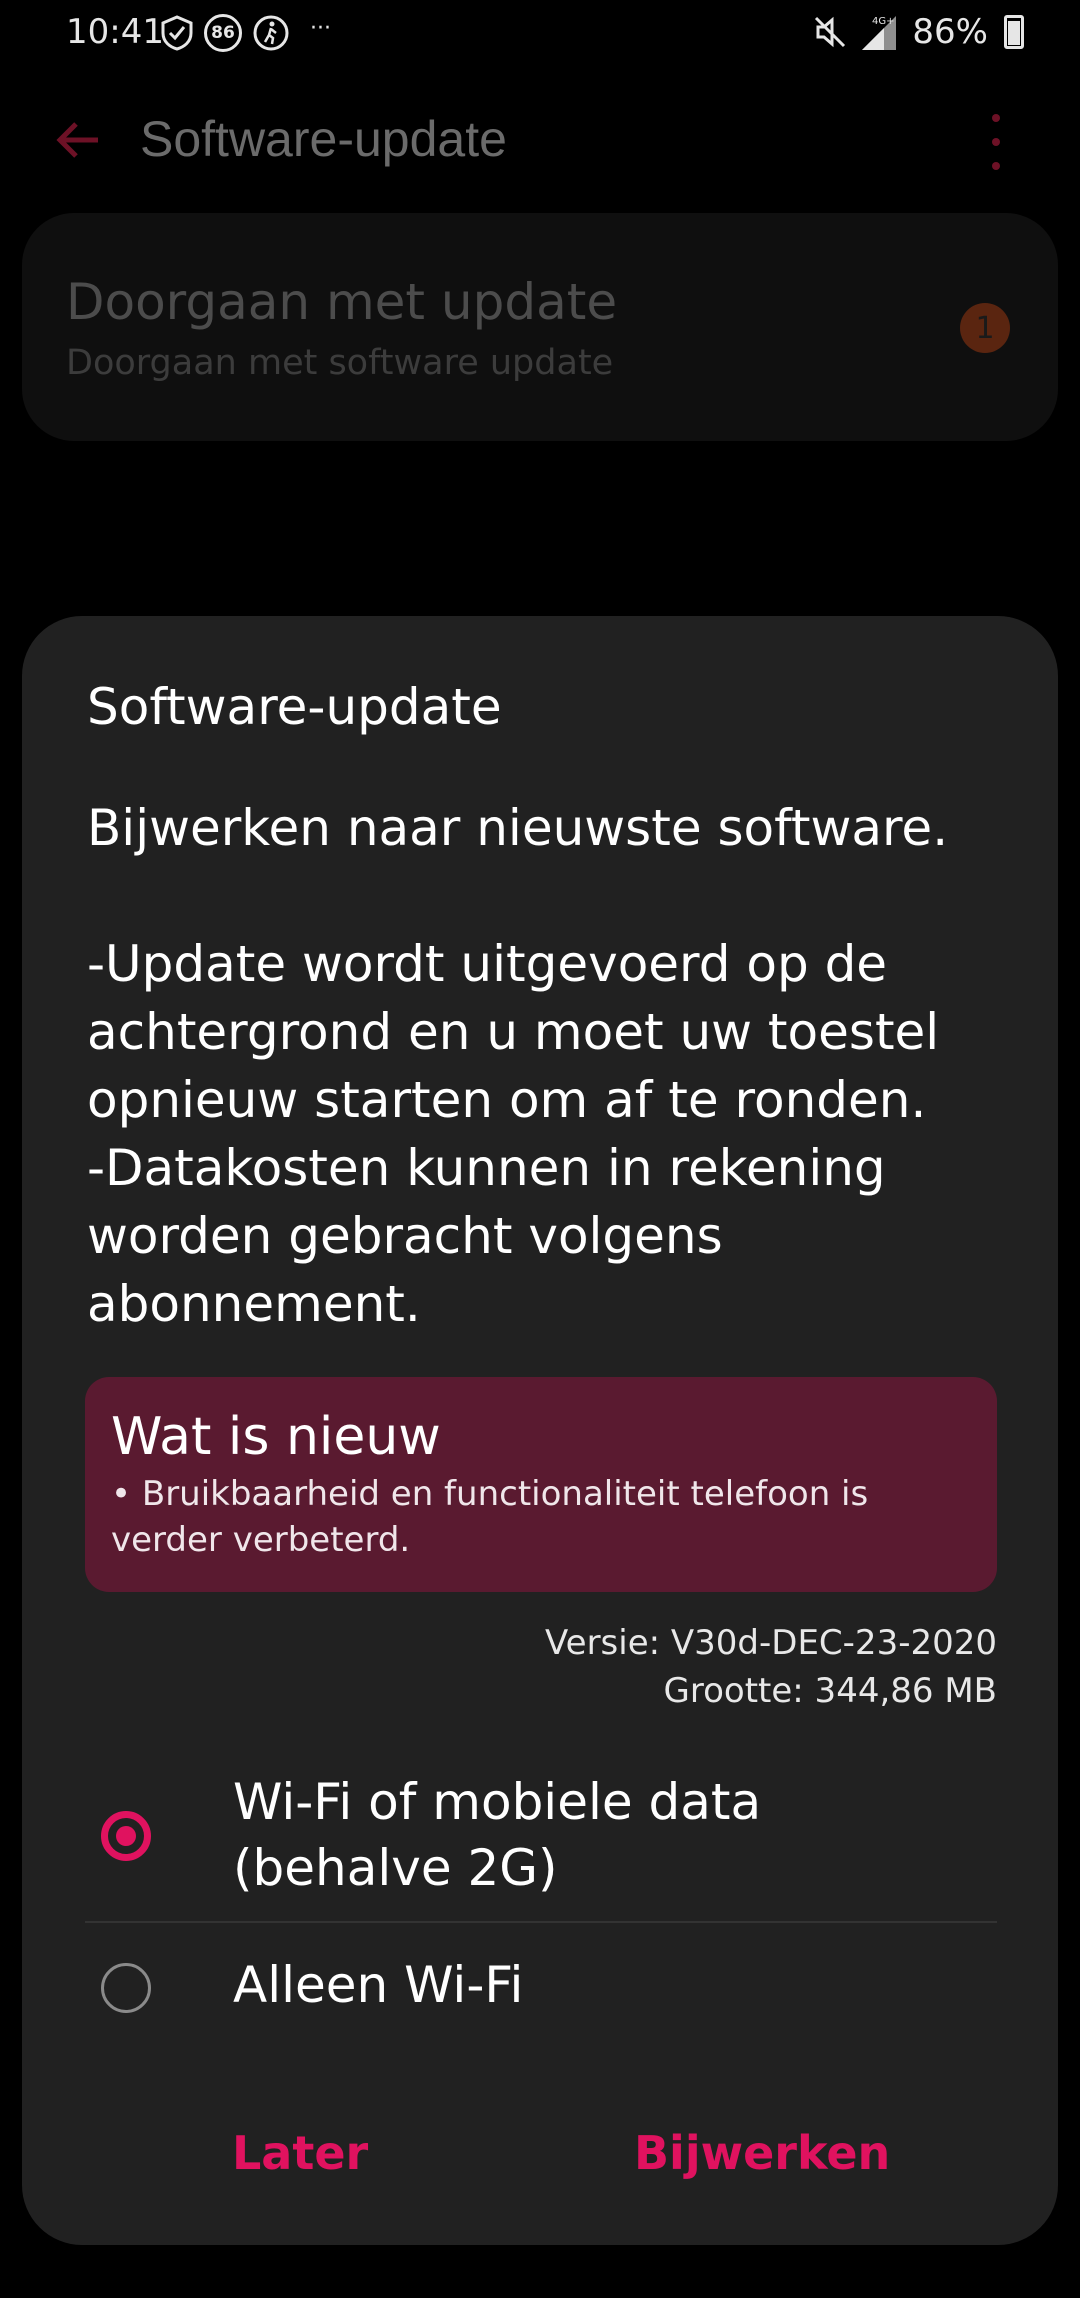 The image size is (1080, 2298). What do you see at coordinates (271, 33) in the screenshot?
I see `walking-icon` at bounding box center [271, 33].